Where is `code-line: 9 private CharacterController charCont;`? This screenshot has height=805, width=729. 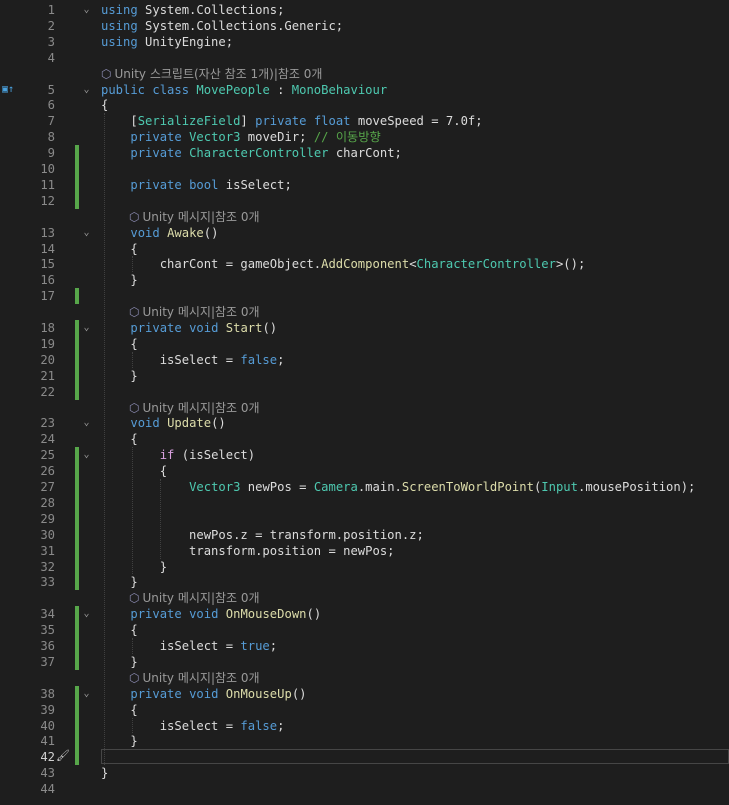
code-line: 9 private CharacterController charCont; is located at coordinates (364, 153).